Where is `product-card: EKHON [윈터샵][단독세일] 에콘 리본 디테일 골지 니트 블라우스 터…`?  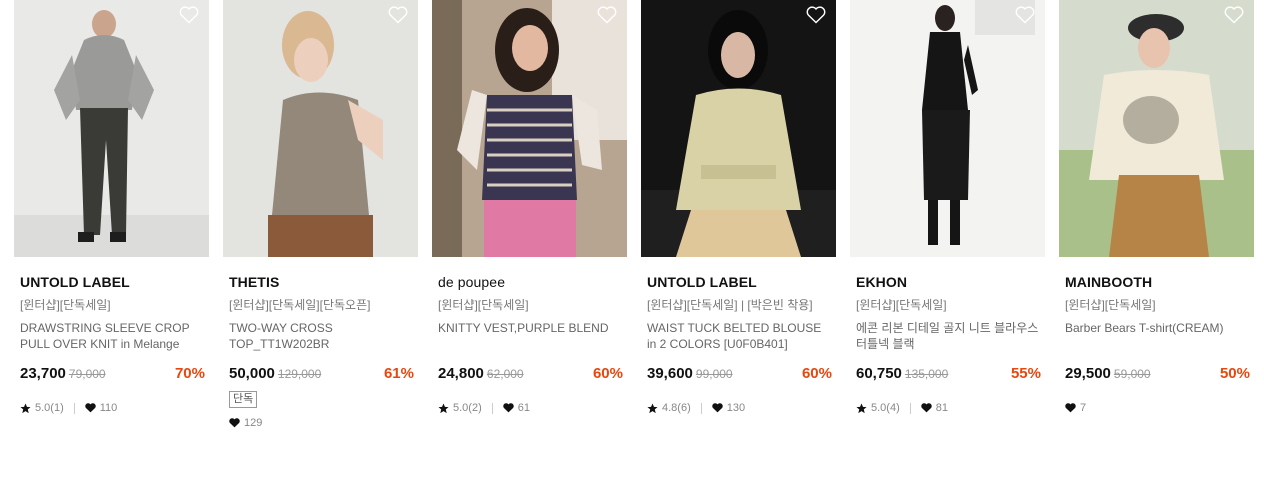 product-card: EKHON [윈터샵][단독세일] 에콘 리본 디테일 골지 니트 블라우스 터… is located at coordinates (947, 207).